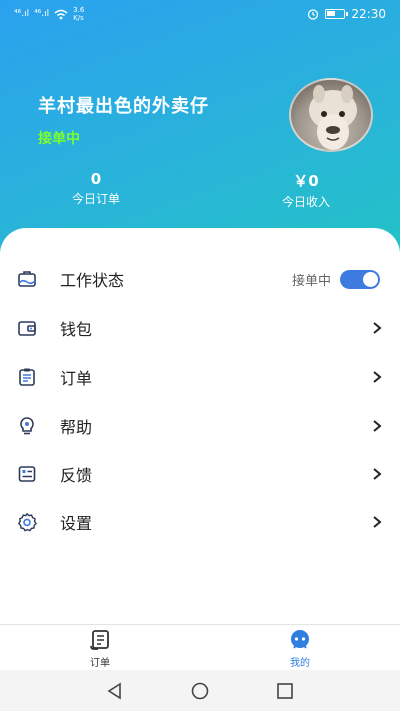 Image resolution: width=400 pixels, height=711 pixels. What do you see at coordinates (285, 691) in the screenshot?
I see `recents-square-icon` at bounding box center [285, 691].